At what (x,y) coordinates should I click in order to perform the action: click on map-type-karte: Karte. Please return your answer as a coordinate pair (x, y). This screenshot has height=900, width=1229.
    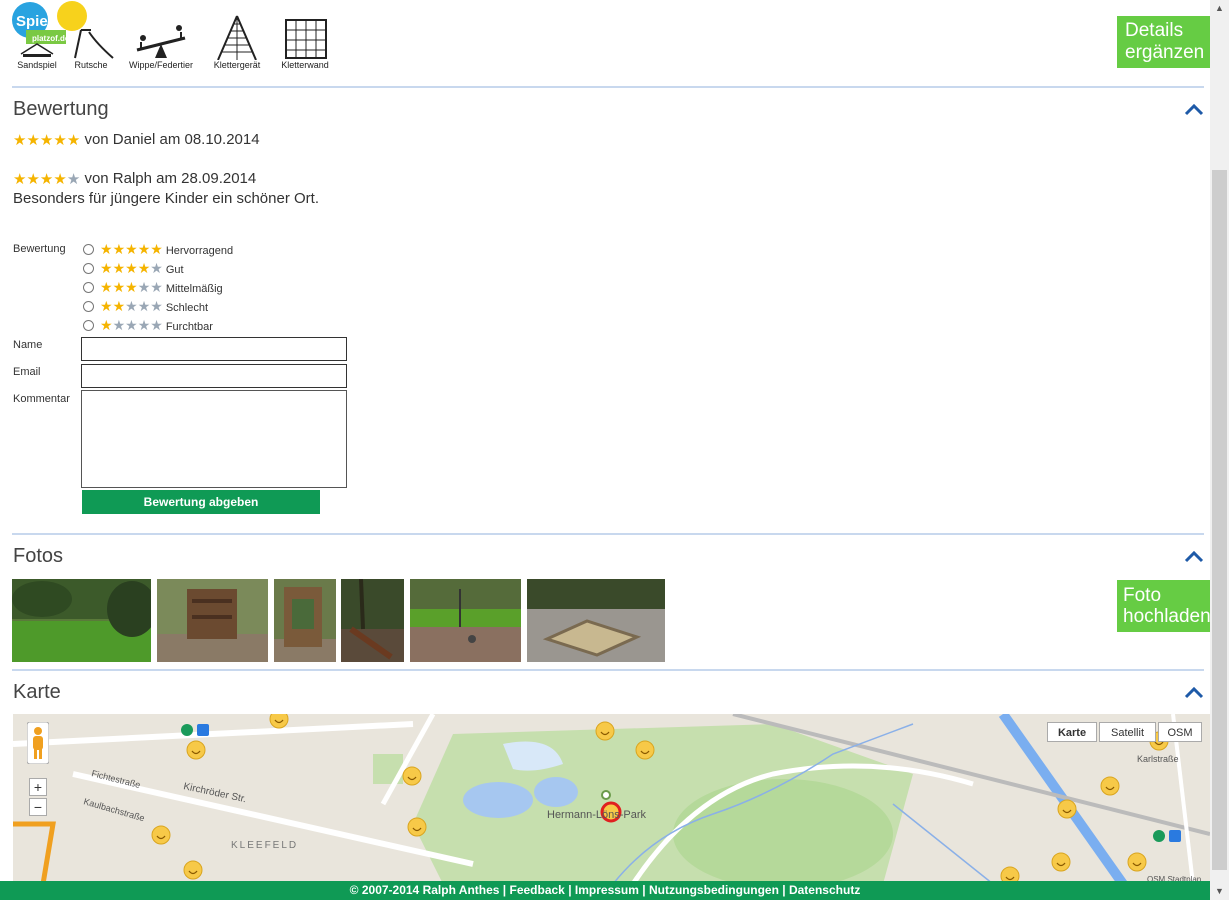
    Looking at the image, I should click on (1072, 732).